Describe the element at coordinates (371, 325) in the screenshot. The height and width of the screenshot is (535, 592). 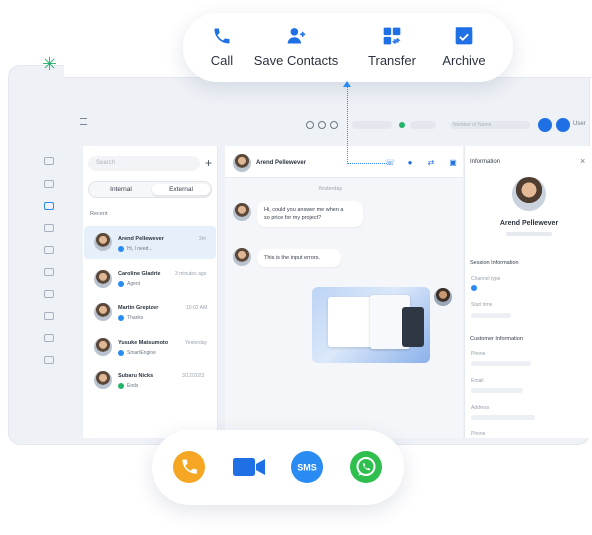
I see `shared-image-attachment` at that location.